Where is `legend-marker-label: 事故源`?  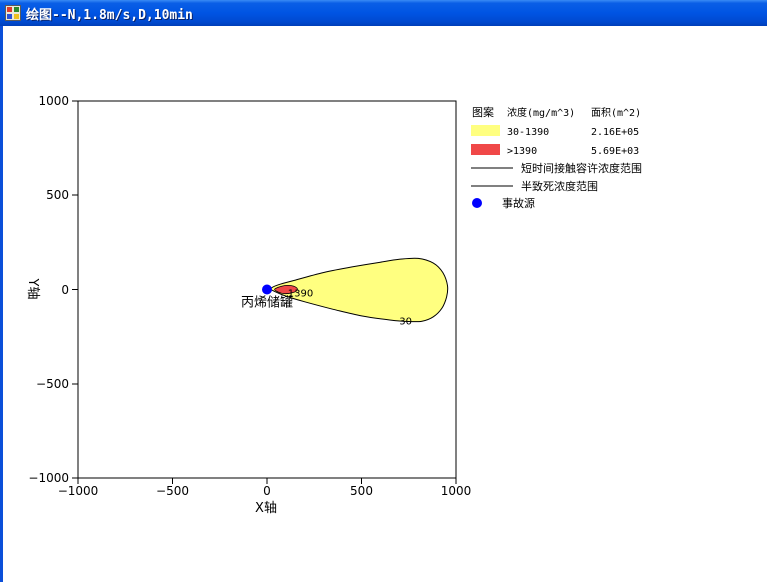 legend-marker-label: 事故源 is located at coordinates (518, 203).